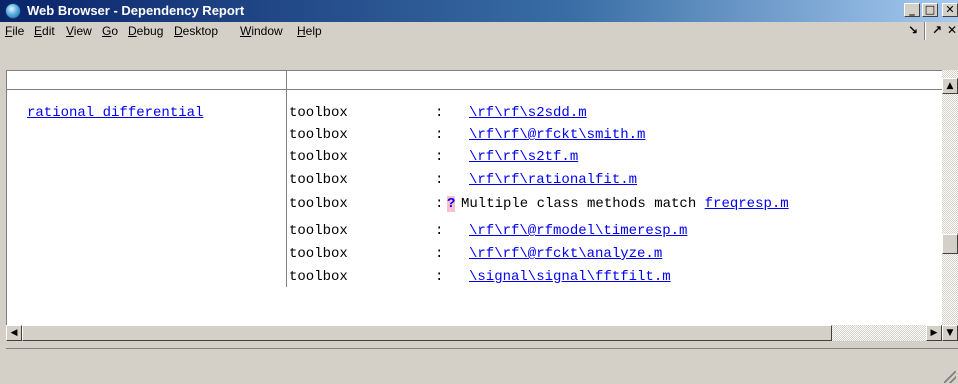 This screenshot has height=384, width=958. What do you see at coordinates (427, 333) in the screenshot?
I see `horizontal-scroll-thumb` at bounding box center [427, 333].